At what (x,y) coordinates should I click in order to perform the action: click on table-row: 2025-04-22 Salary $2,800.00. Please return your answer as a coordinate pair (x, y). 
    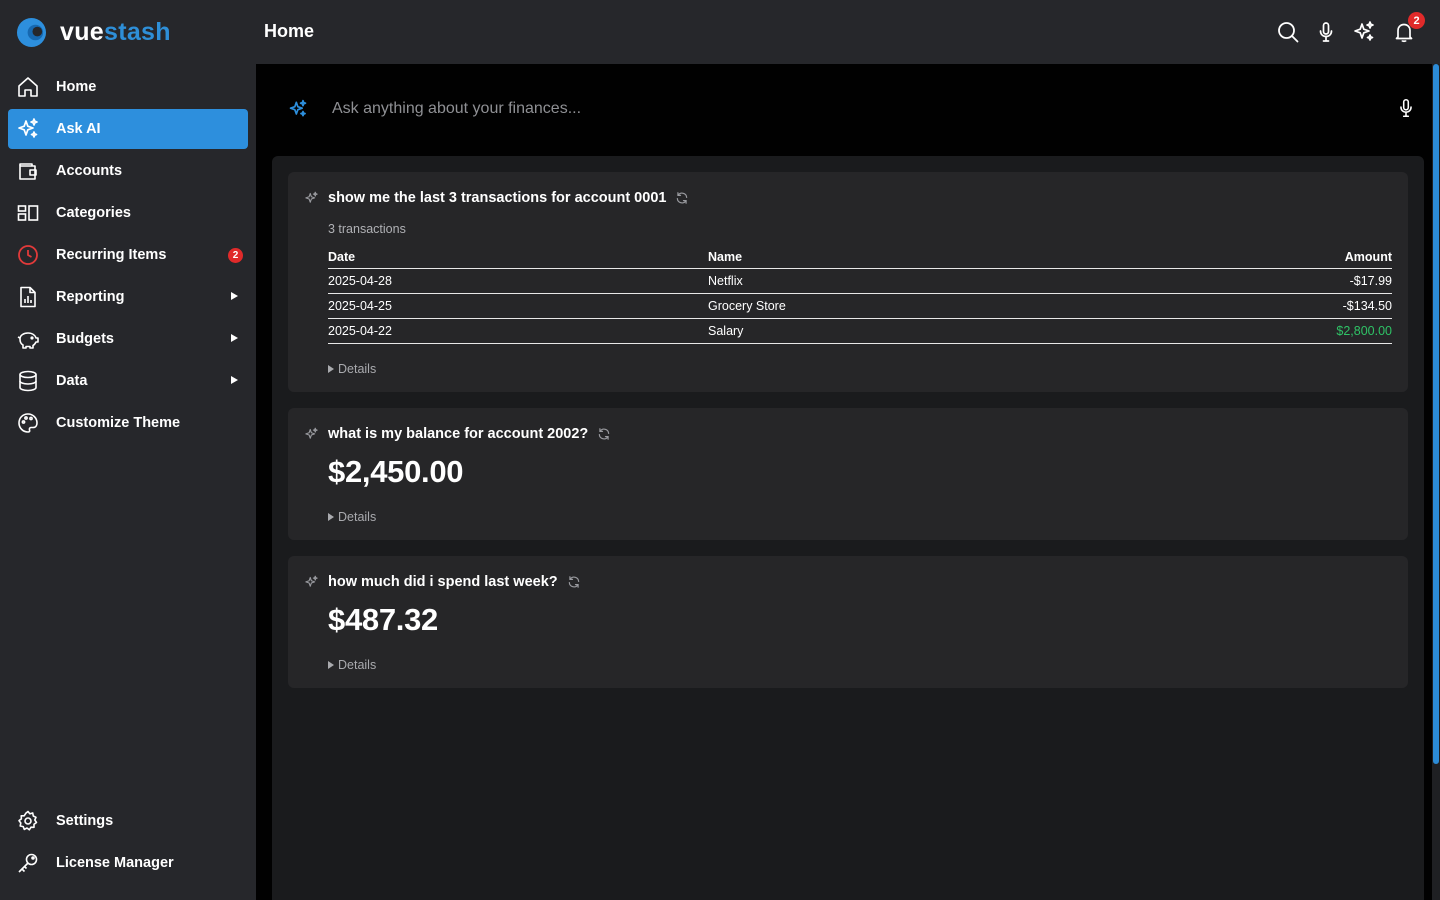
    Looking at the image, I should click on (860, 331).